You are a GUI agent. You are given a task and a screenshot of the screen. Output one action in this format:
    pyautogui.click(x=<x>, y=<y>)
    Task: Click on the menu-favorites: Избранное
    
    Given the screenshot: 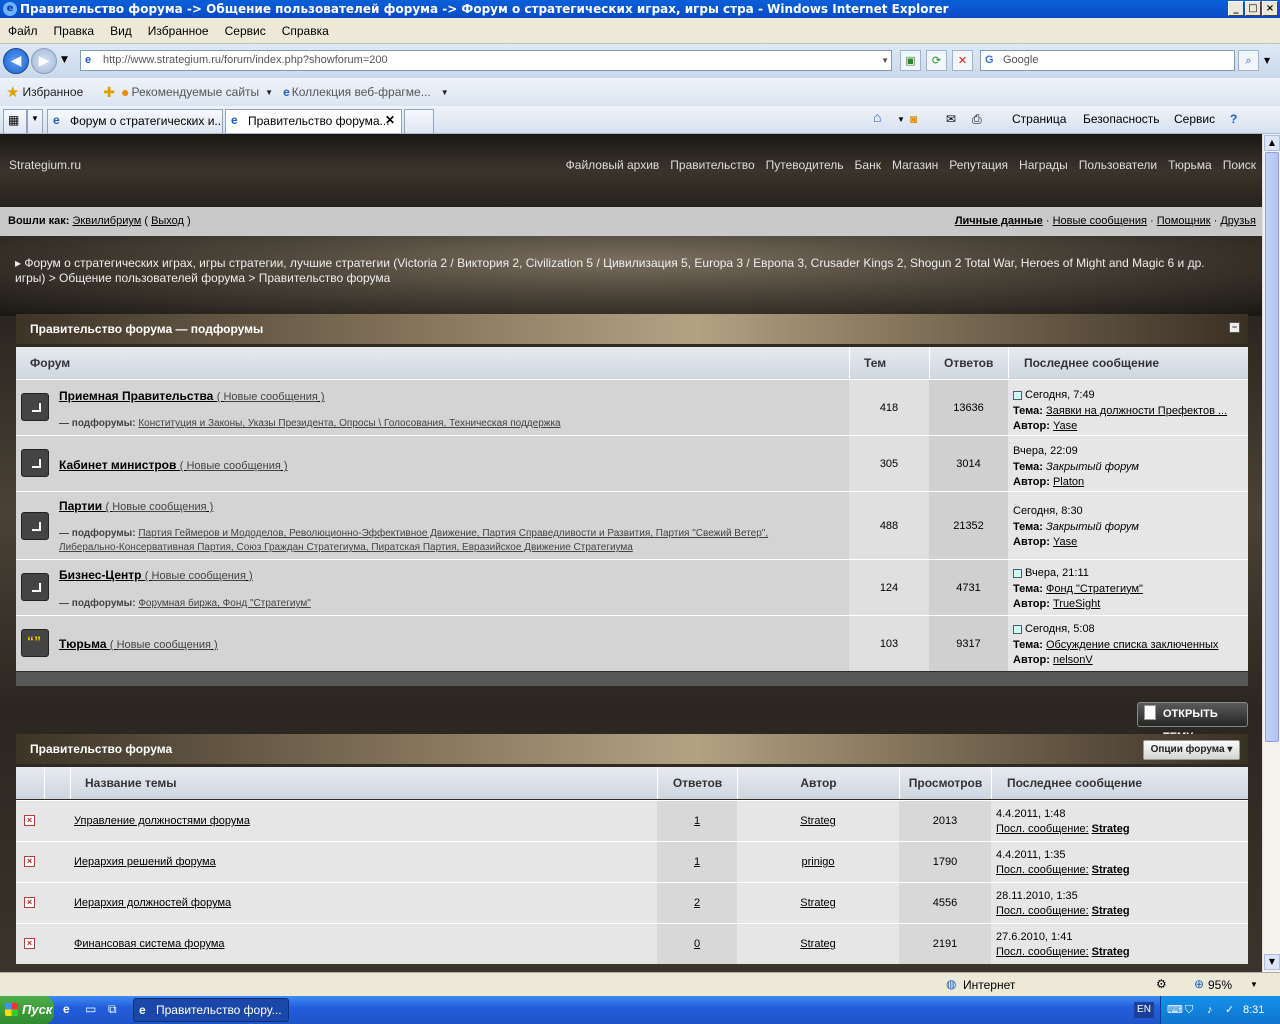 What is the action you would take?
    pyautogui.click(x=178, y=31)
    